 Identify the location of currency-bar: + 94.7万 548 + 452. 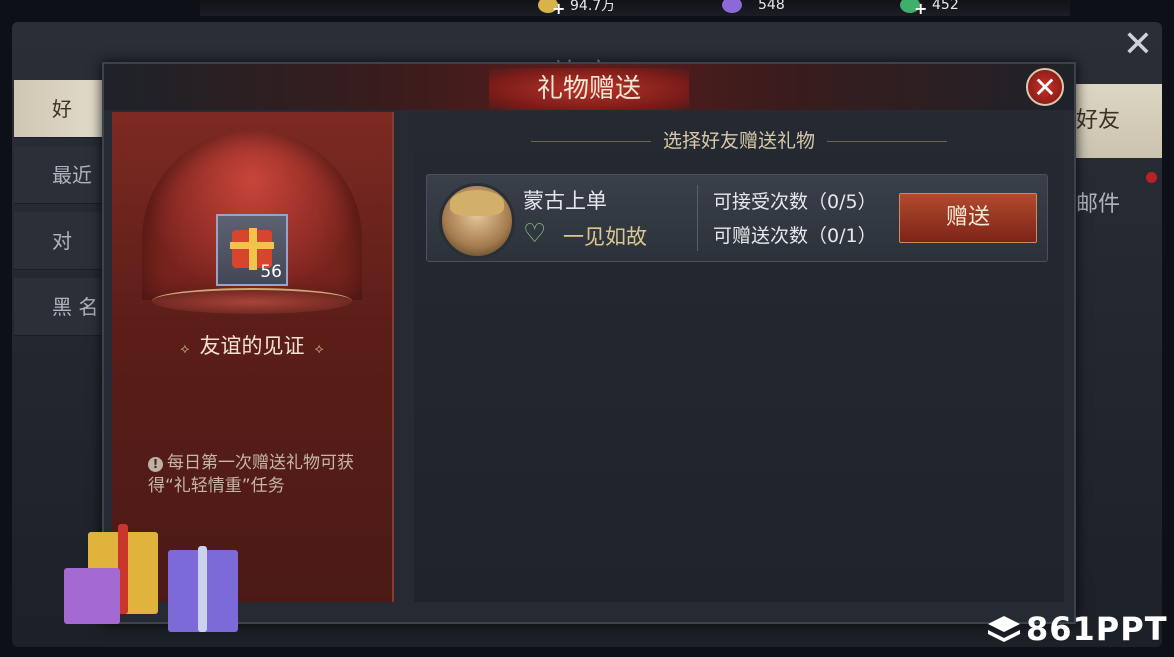
(635, 8).